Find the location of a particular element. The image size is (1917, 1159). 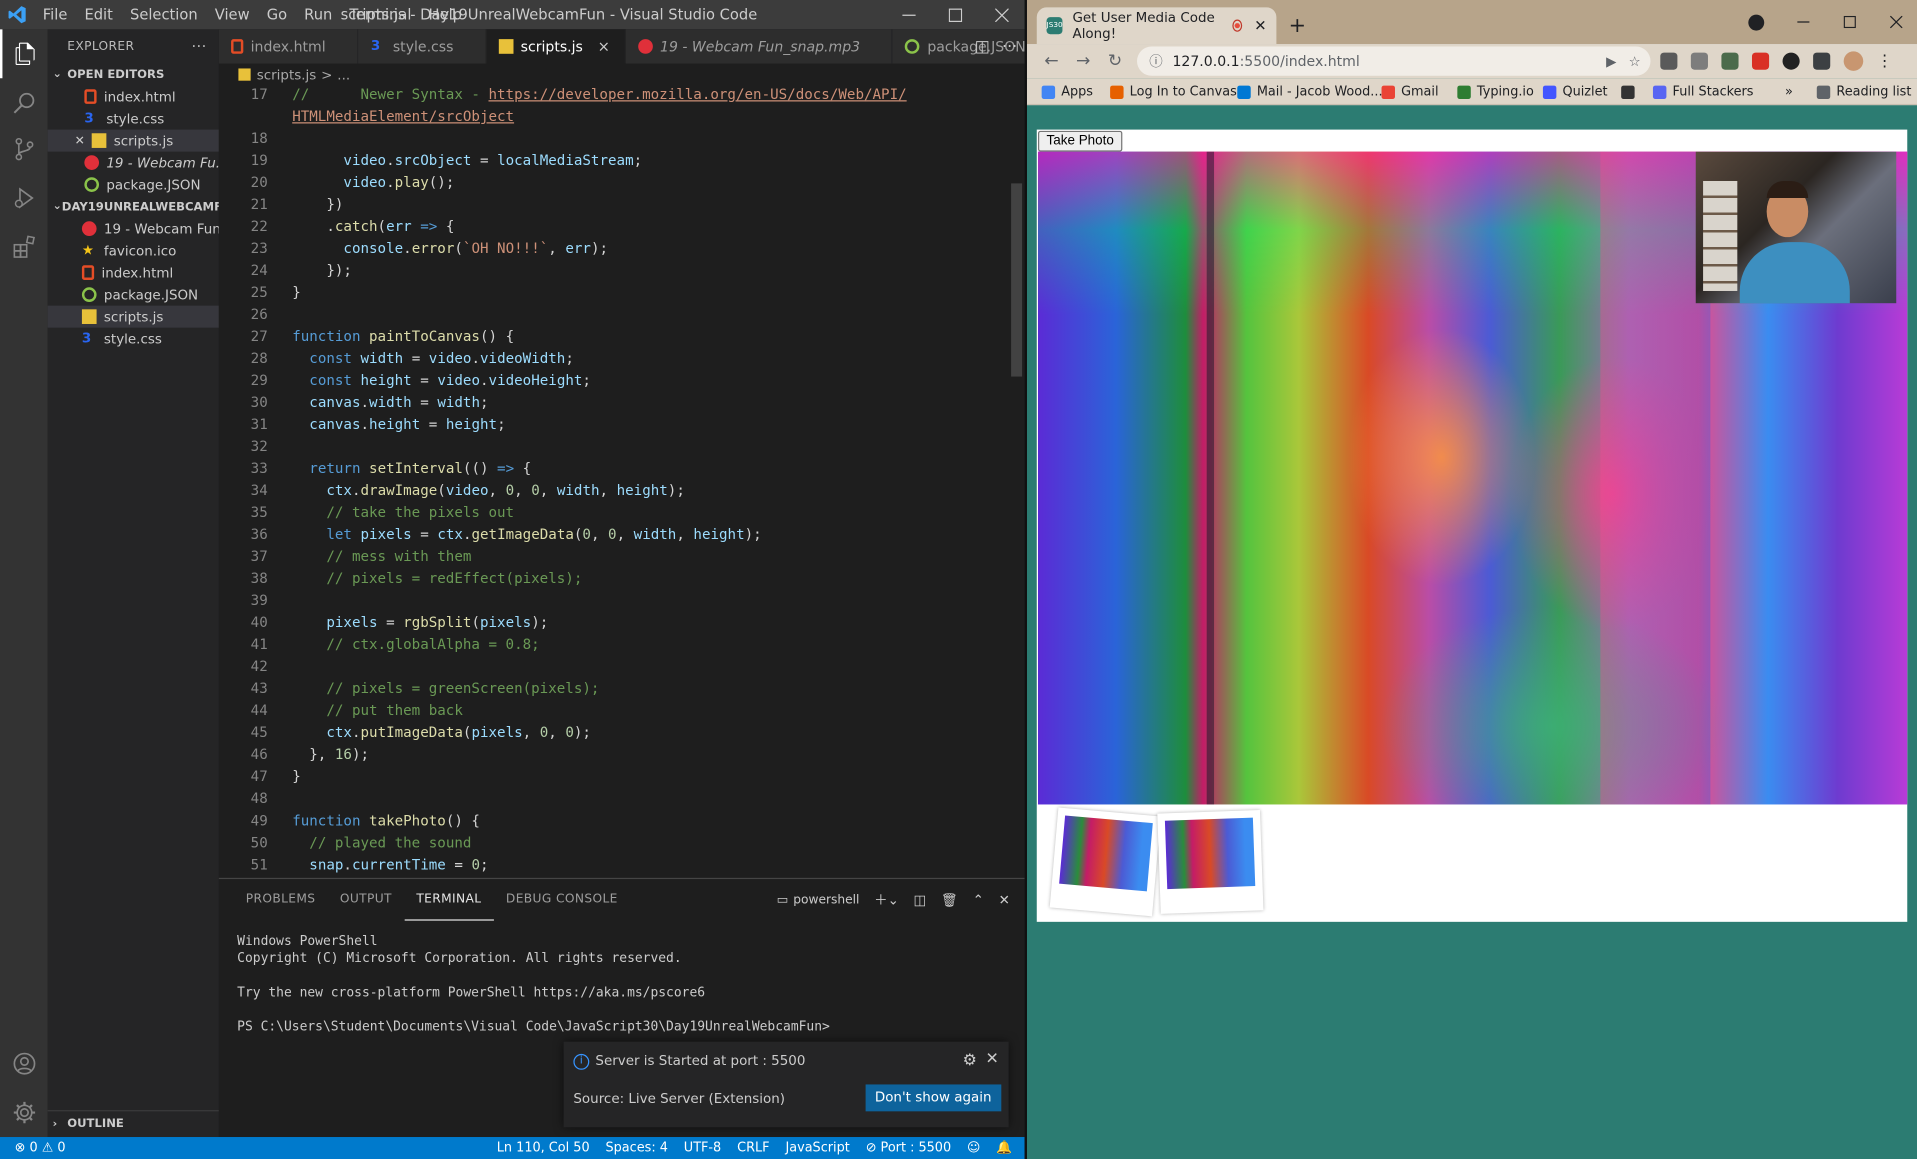

panel-tab-problems: PROBLEMS is located at coordinates (281, 900).